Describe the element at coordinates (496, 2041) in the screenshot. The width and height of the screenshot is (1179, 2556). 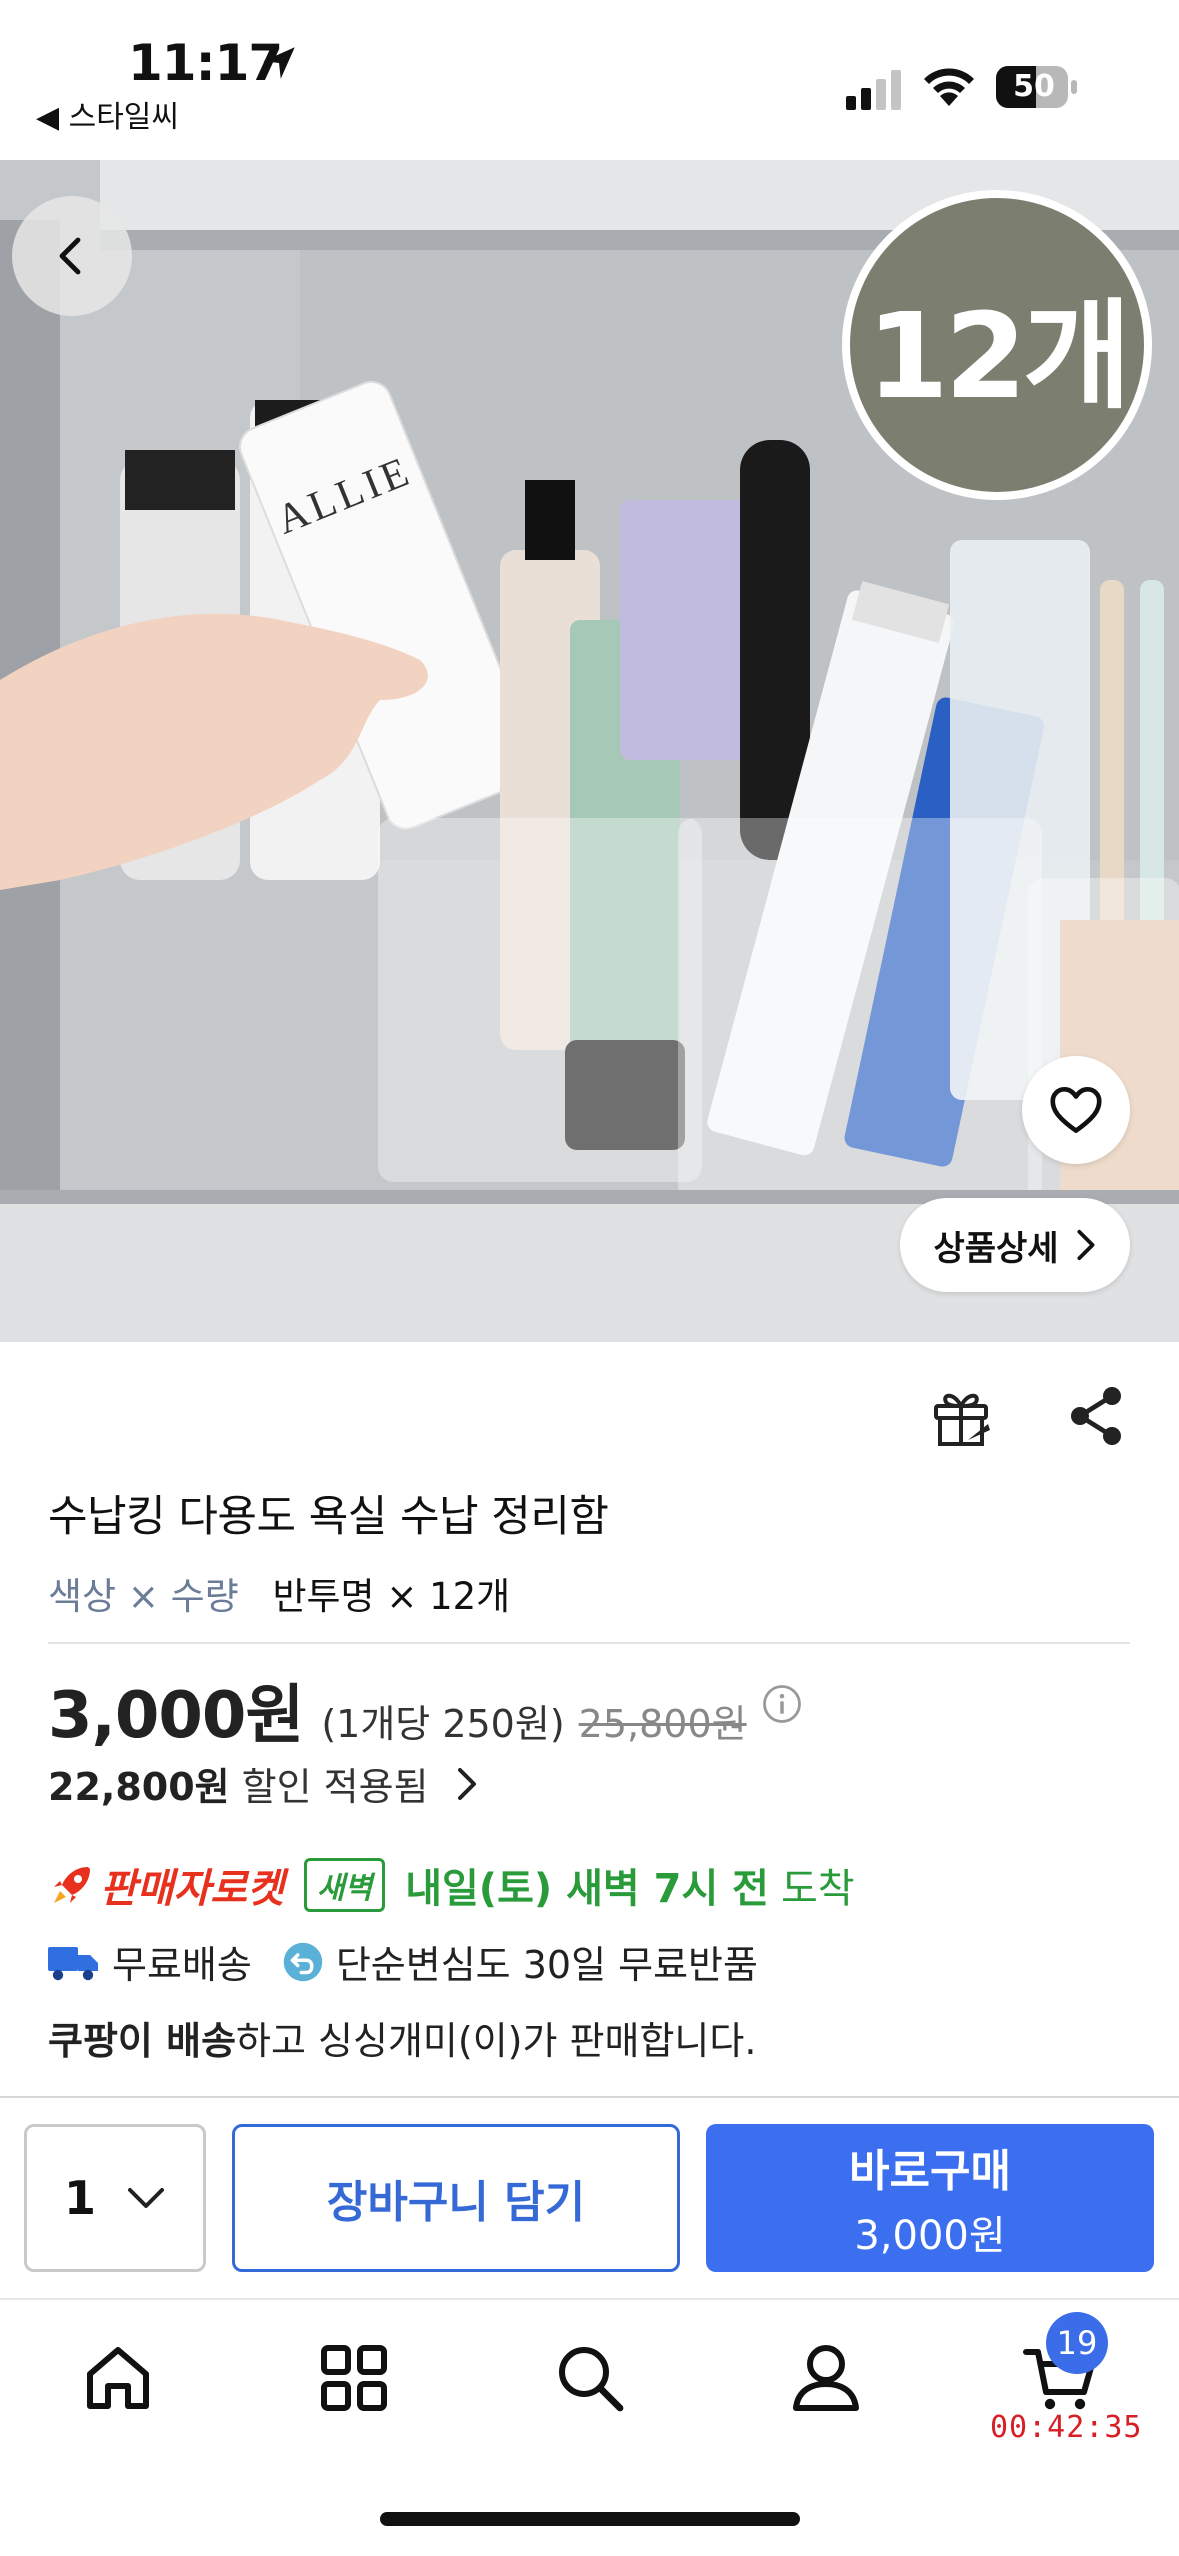
I see `seller-text: 하고 싱싱개미(이)가 판매합니다.` at that location.